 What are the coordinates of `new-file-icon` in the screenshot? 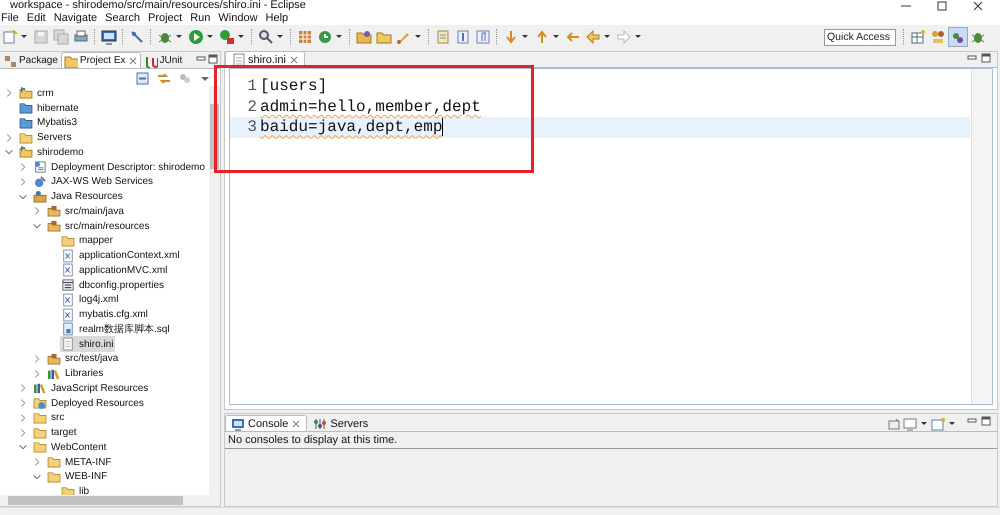 It's located at (10, 37).